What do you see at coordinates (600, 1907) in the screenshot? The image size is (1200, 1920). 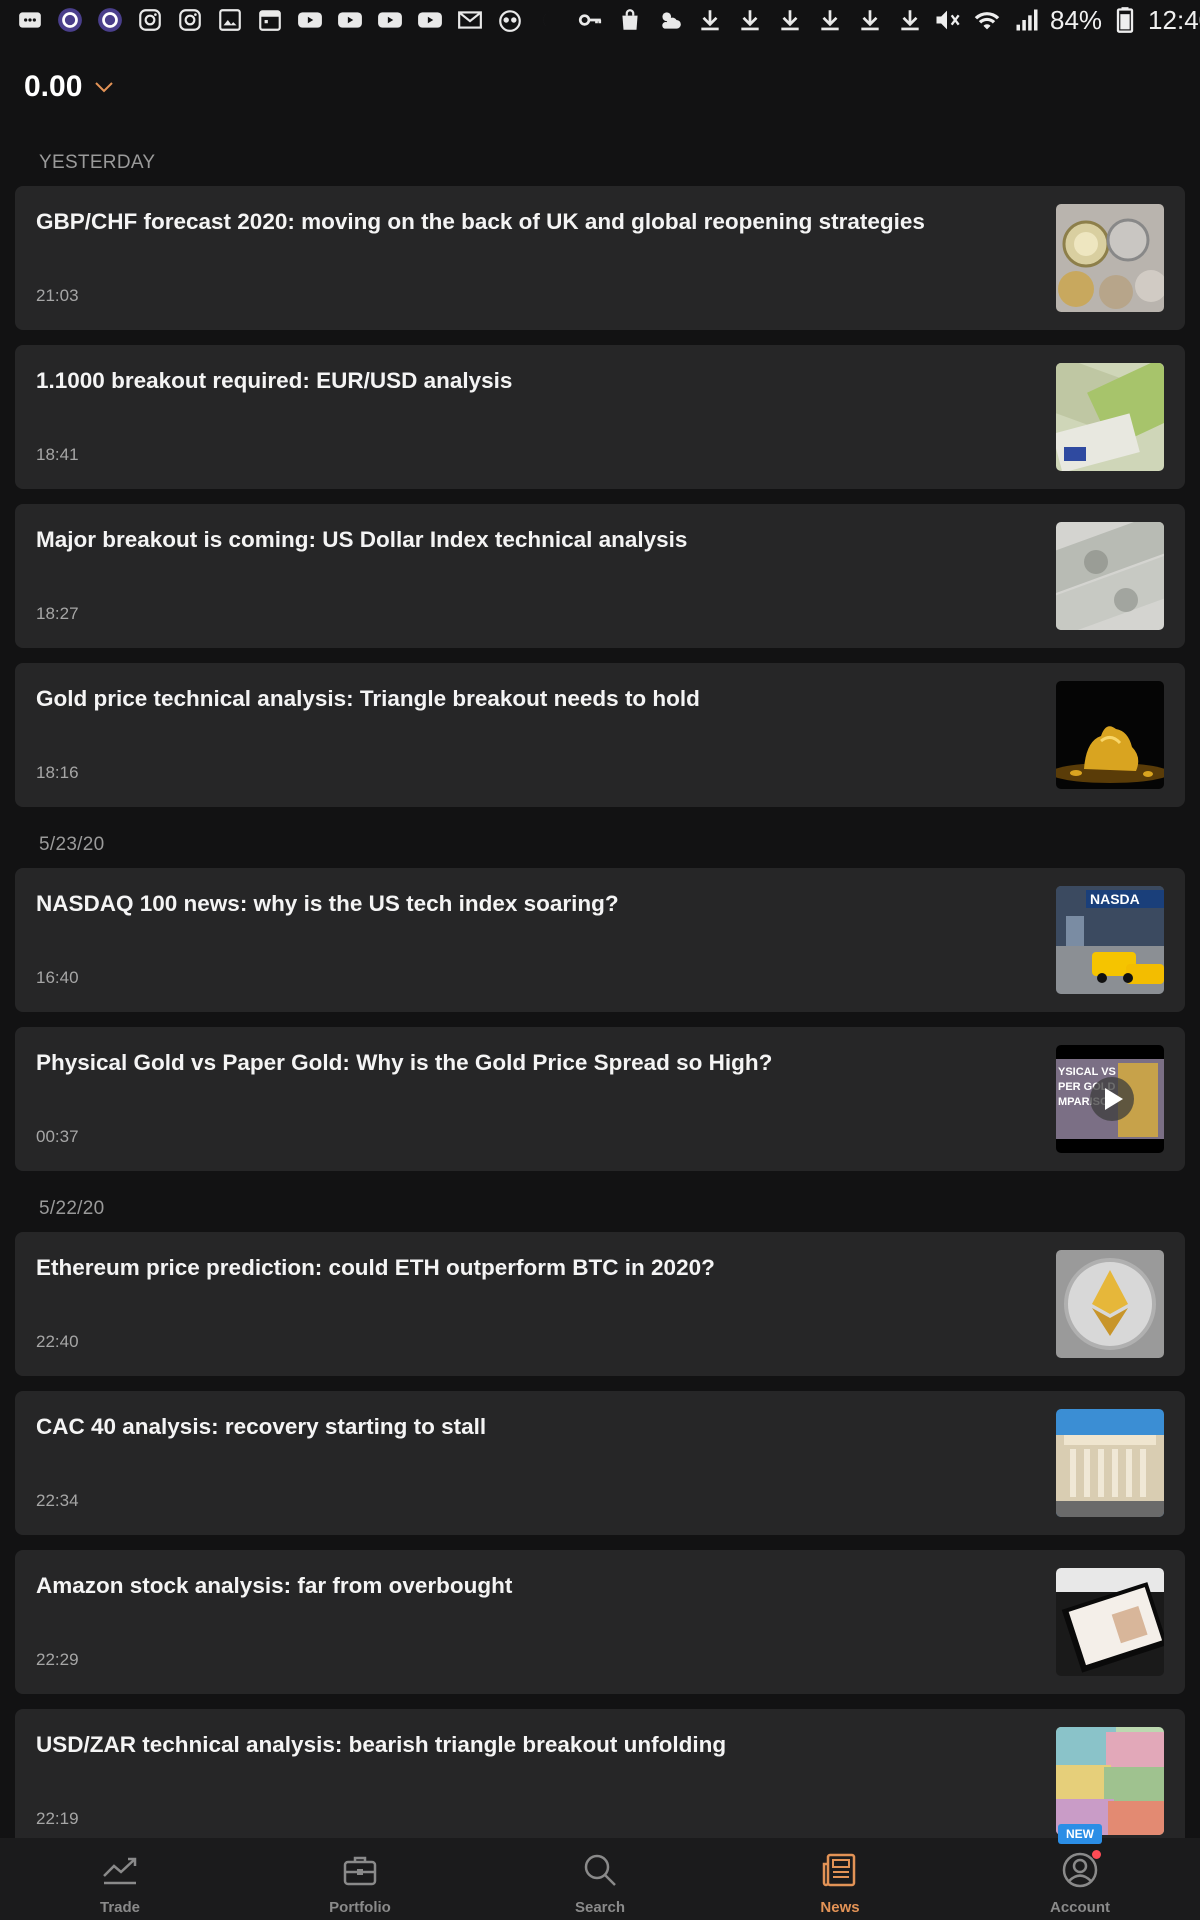 I see `nav-label: Search` at bounding box center [600, 1907].